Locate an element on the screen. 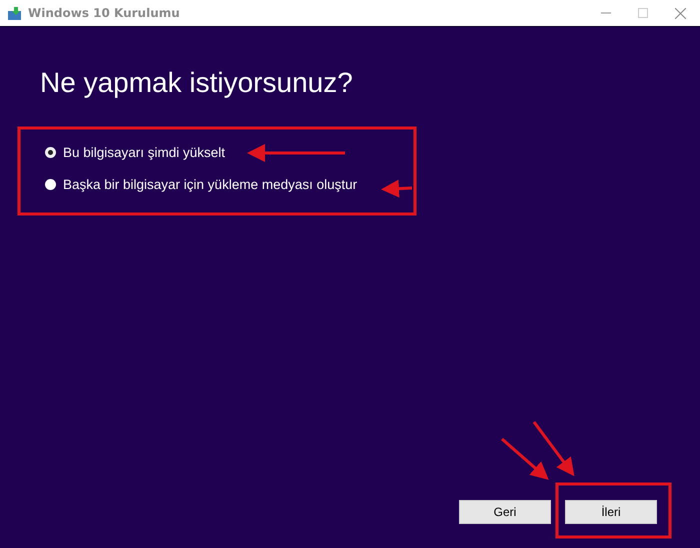 The width and height of the screenshot is (700, 548). radio-option: Başka bir bilgisayar için yükleme medyası oluştur is located at coordinates (201, 184).